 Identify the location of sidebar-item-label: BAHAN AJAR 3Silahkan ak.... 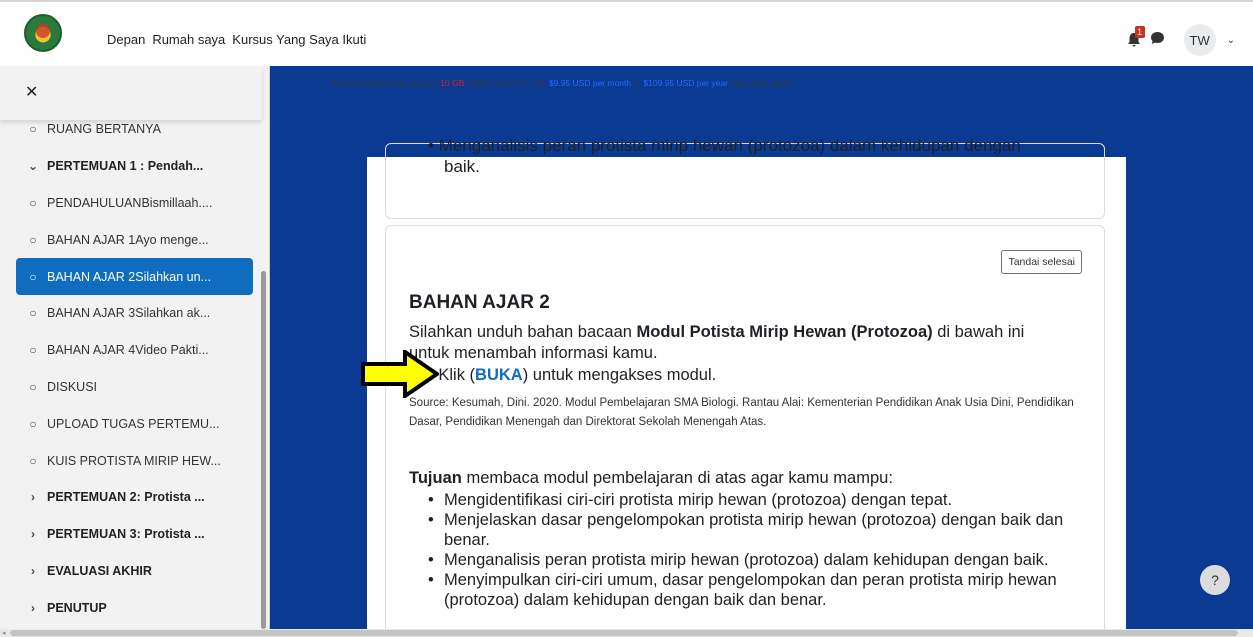
(129, 313).